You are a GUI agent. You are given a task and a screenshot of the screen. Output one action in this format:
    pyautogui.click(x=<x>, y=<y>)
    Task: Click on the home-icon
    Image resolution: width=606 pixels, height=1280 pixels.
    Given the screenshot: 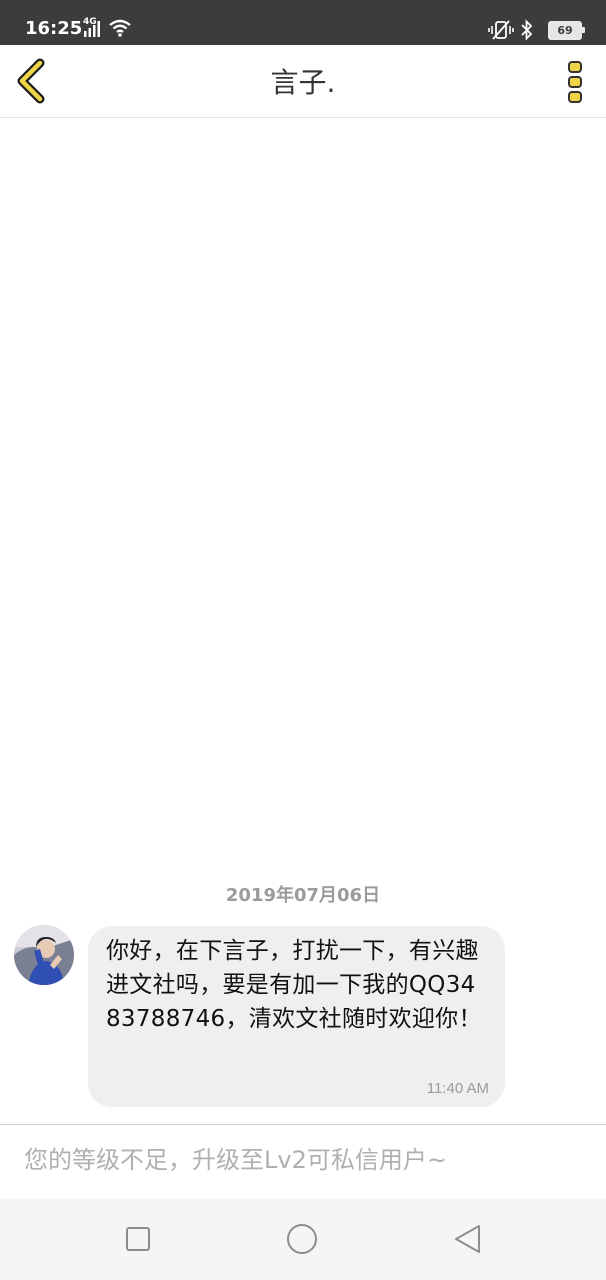 What is the action you would take?
    pyautogui.click(x=302, y=1239)
    